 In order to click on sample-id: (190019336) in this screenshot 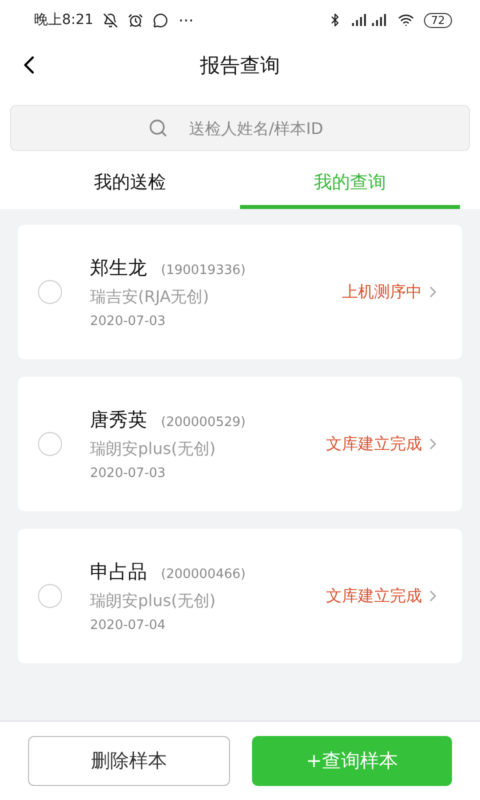, I will do `click(203, 270)`.